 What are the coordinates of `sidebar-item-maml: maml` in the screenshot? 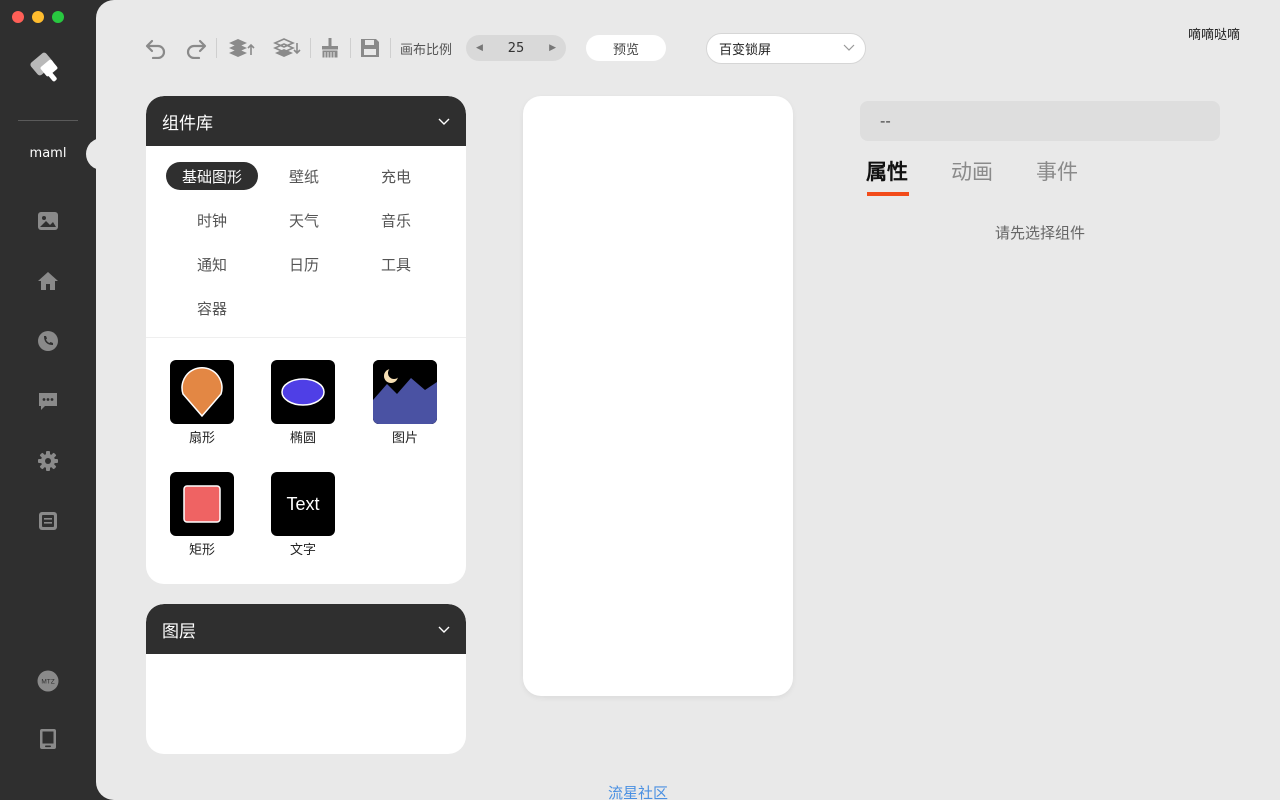 It's located at (48, 153).